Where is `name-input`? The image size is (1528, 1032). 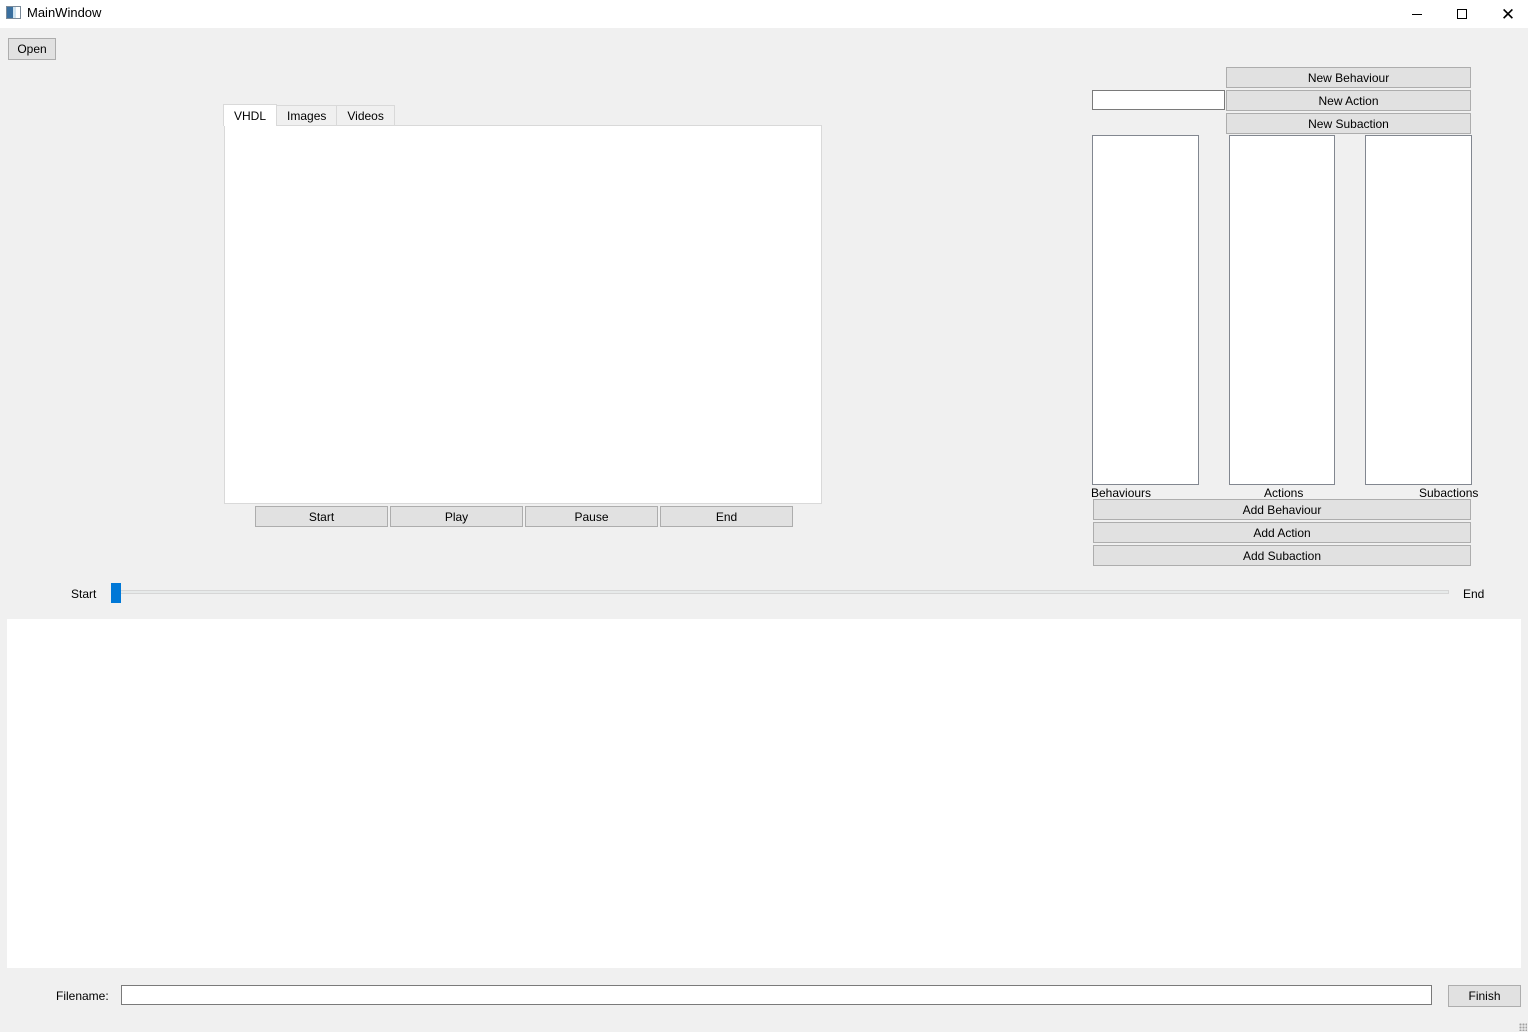 name-input is located at coordinates (1158, 100).